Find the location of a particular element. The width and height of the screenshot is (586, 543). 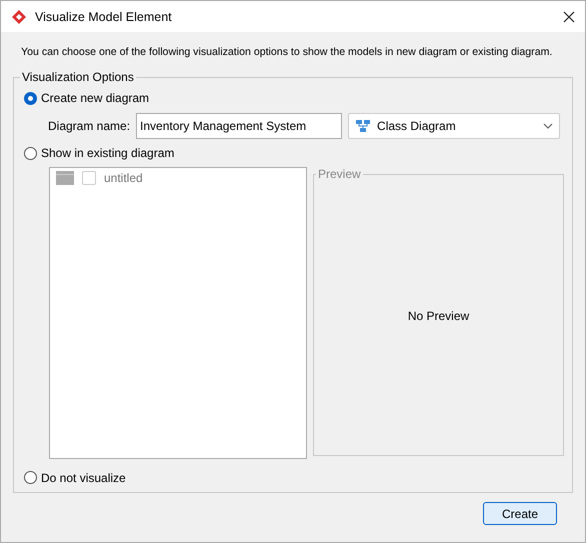

group-title: Visualization Options is located at coordinates (78, 77).